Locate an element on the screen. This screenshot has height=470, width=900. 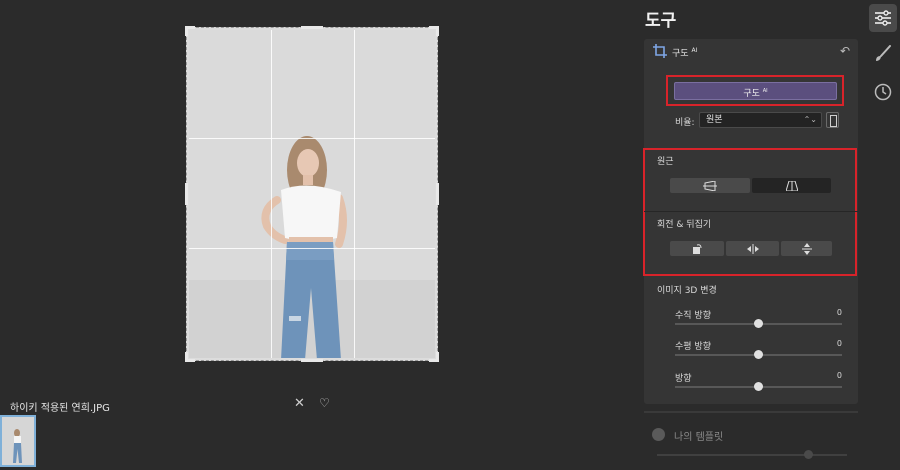
right-toolbar is located at coordinates (882, 235).